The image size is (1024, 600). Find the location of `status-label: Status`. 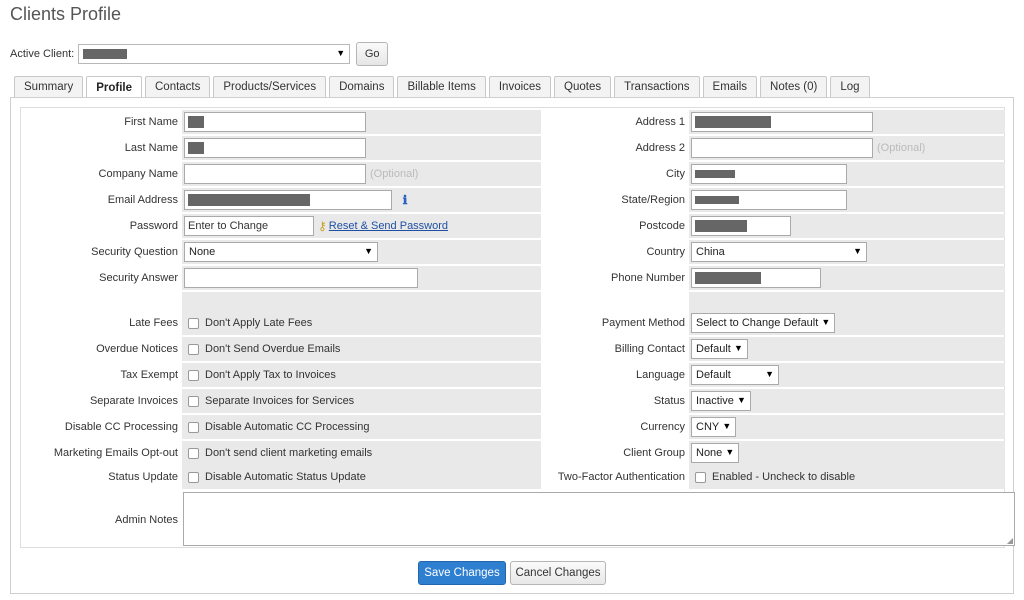

status-label: Status is located at coordinates (669, 401).